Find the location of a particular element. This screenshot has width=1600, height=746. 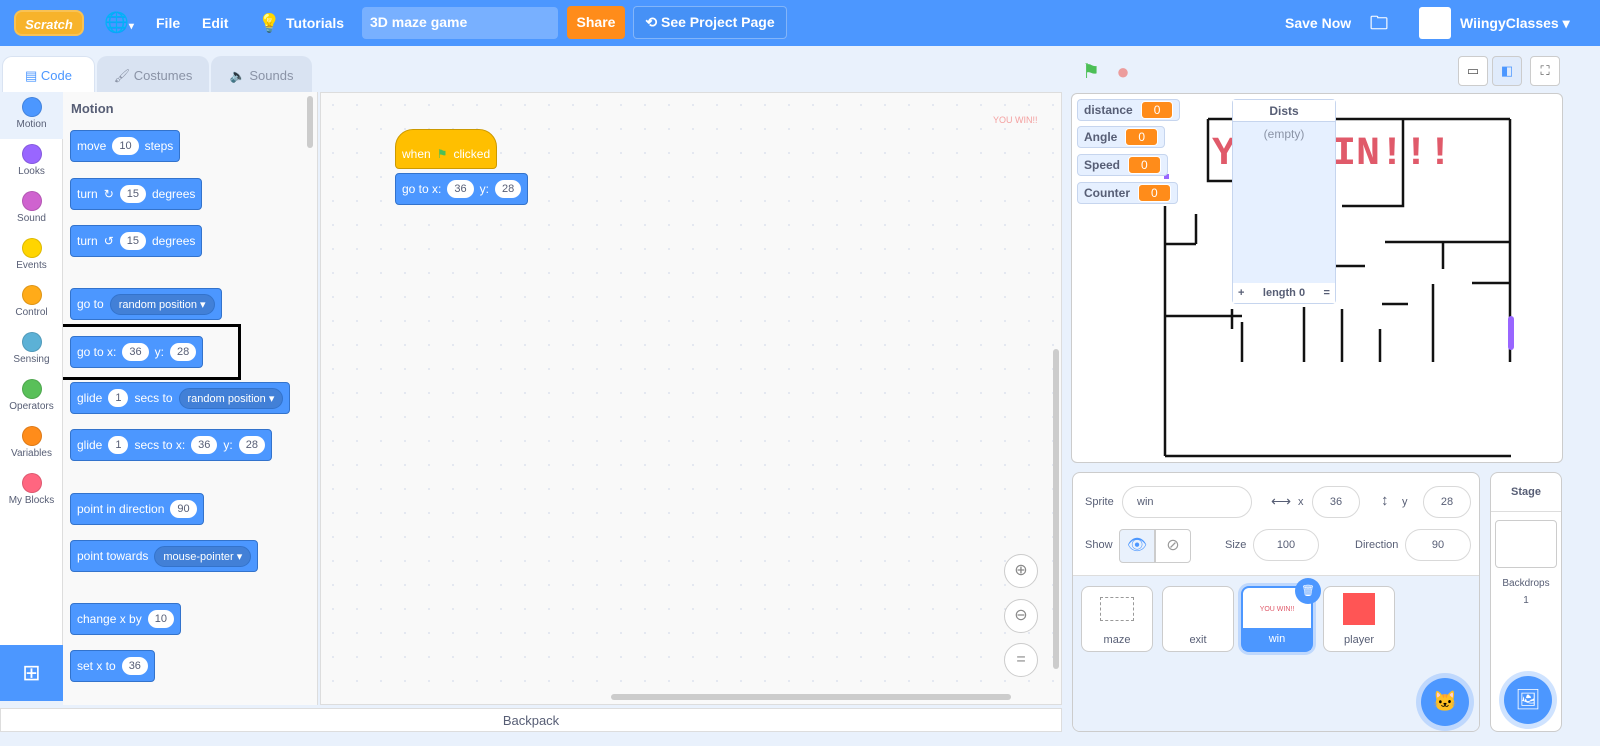

tab-label: Costumes is located at coordinates (163, 75).